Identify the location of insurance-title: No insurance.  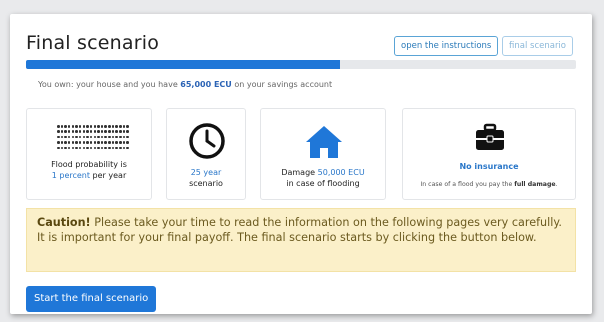
(489, 166).